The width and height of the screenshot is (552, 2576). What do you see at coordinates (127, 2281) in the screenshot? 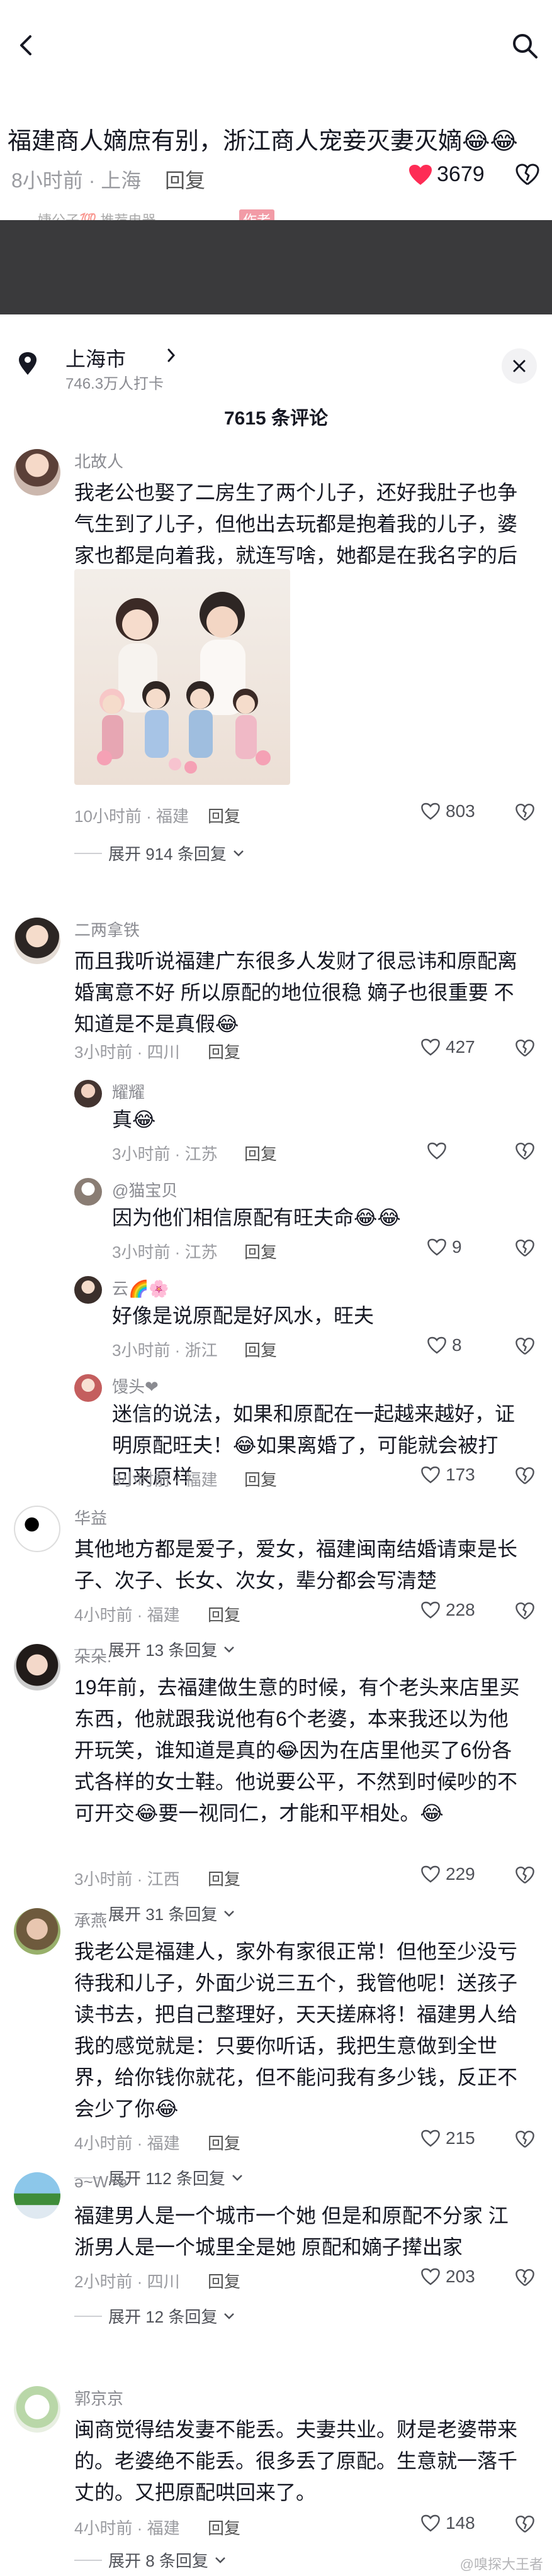
I see `comment-meta: 2小时前 · 四川` at bounding box center [127, 2281].